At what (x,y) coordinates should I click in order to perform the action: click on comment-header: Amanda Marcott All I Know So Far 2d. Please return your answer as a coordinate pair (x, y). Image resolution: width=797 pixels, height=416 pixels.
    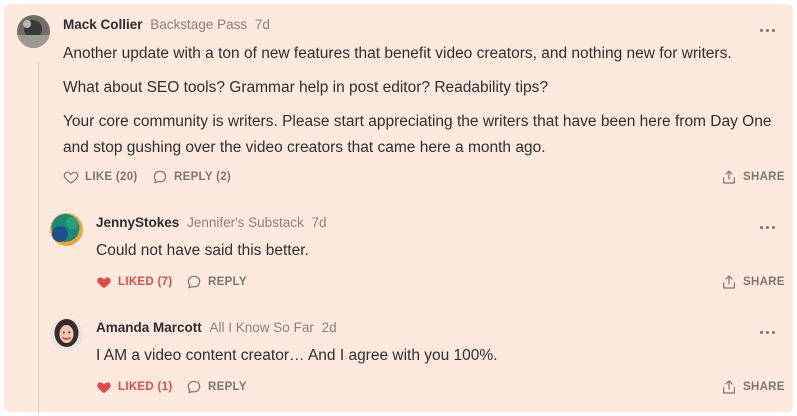
    Looking at the image, I should click on (216, 328).